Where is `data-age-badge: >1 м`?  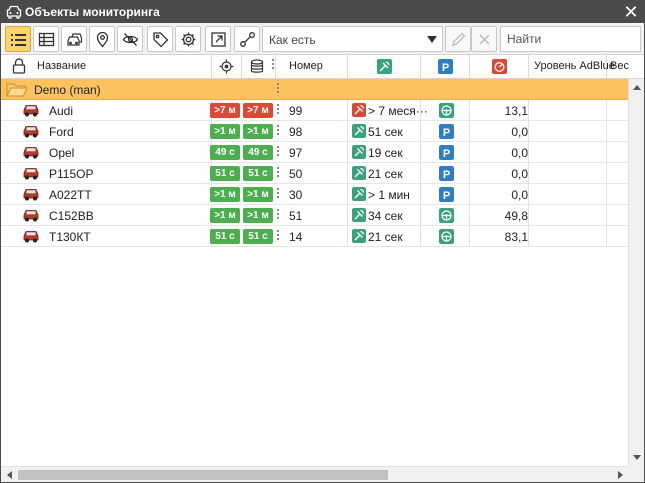 data-age-badge: >1 м is located at coordinates (258, 131).